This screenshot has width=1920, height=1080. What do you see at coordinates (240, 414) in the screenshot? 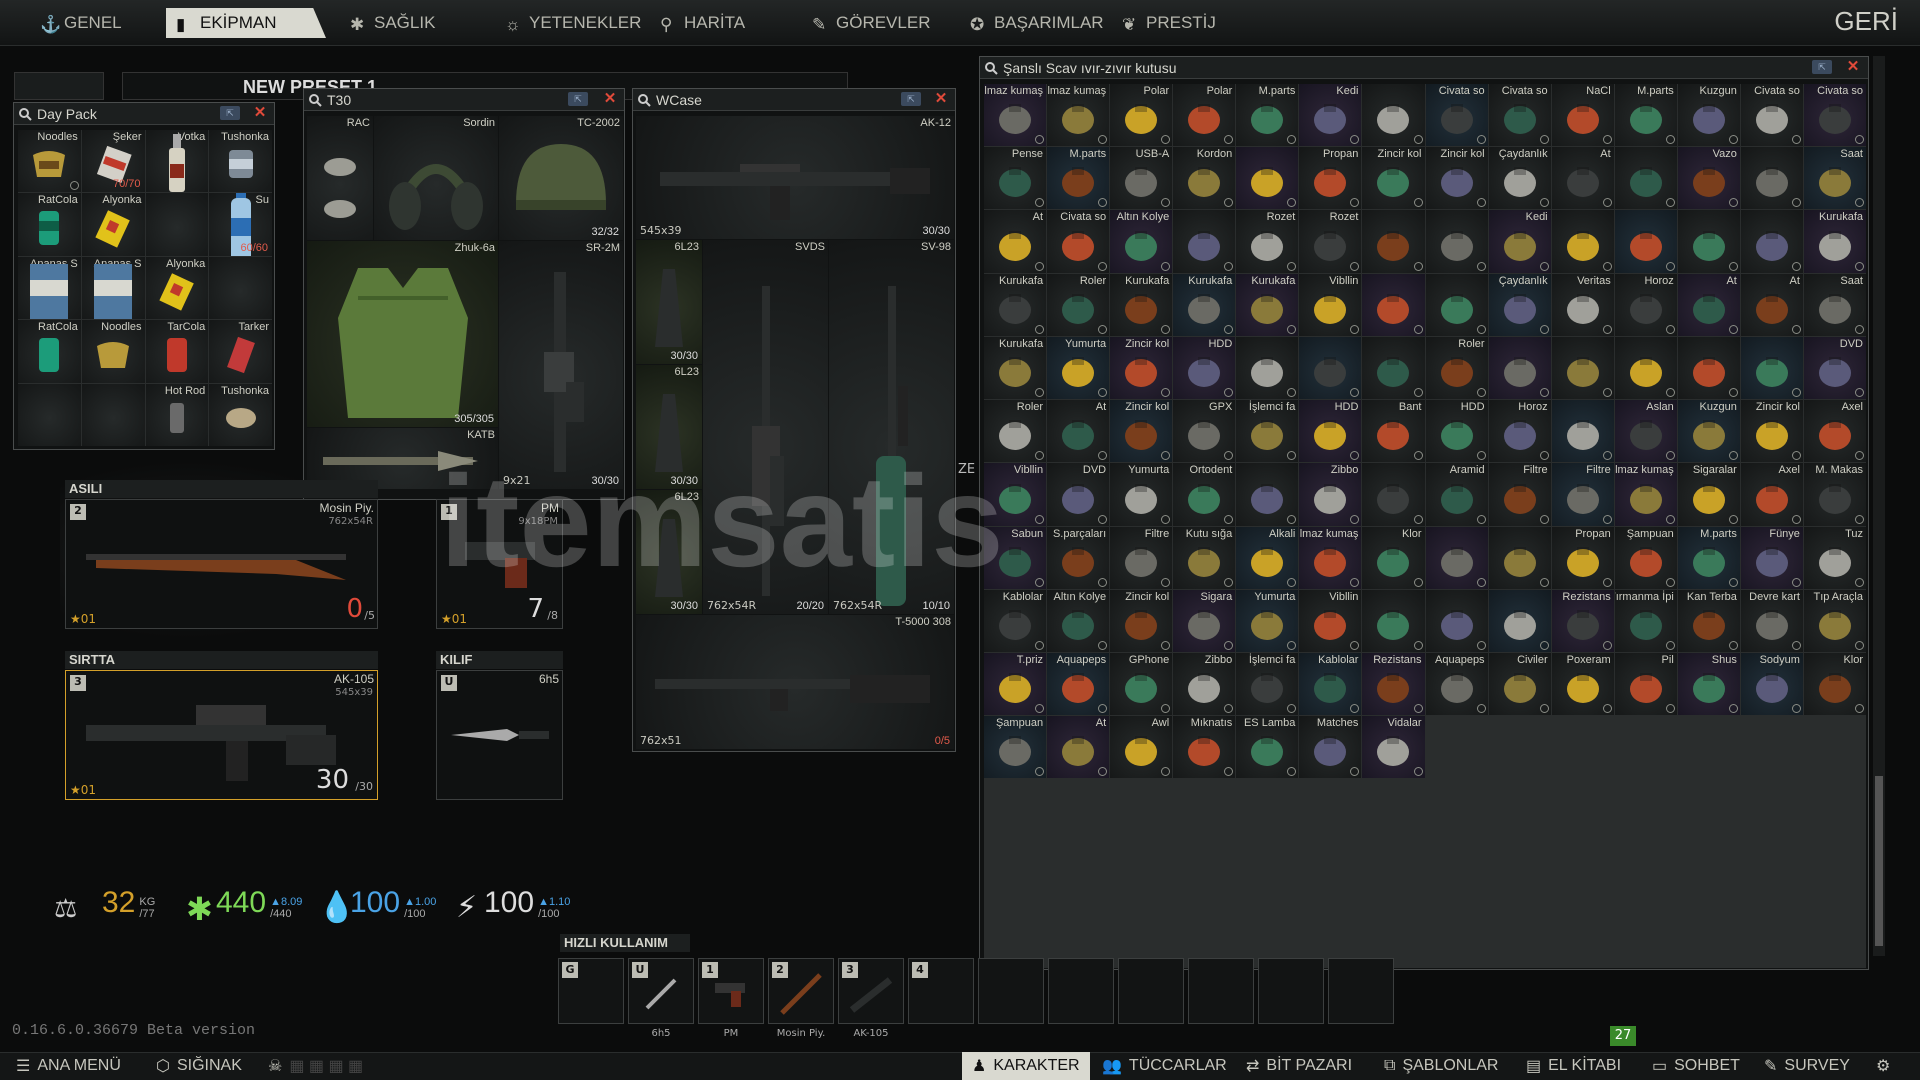
I see `item-cell: Tushonka` at bounding box center [240, 414].